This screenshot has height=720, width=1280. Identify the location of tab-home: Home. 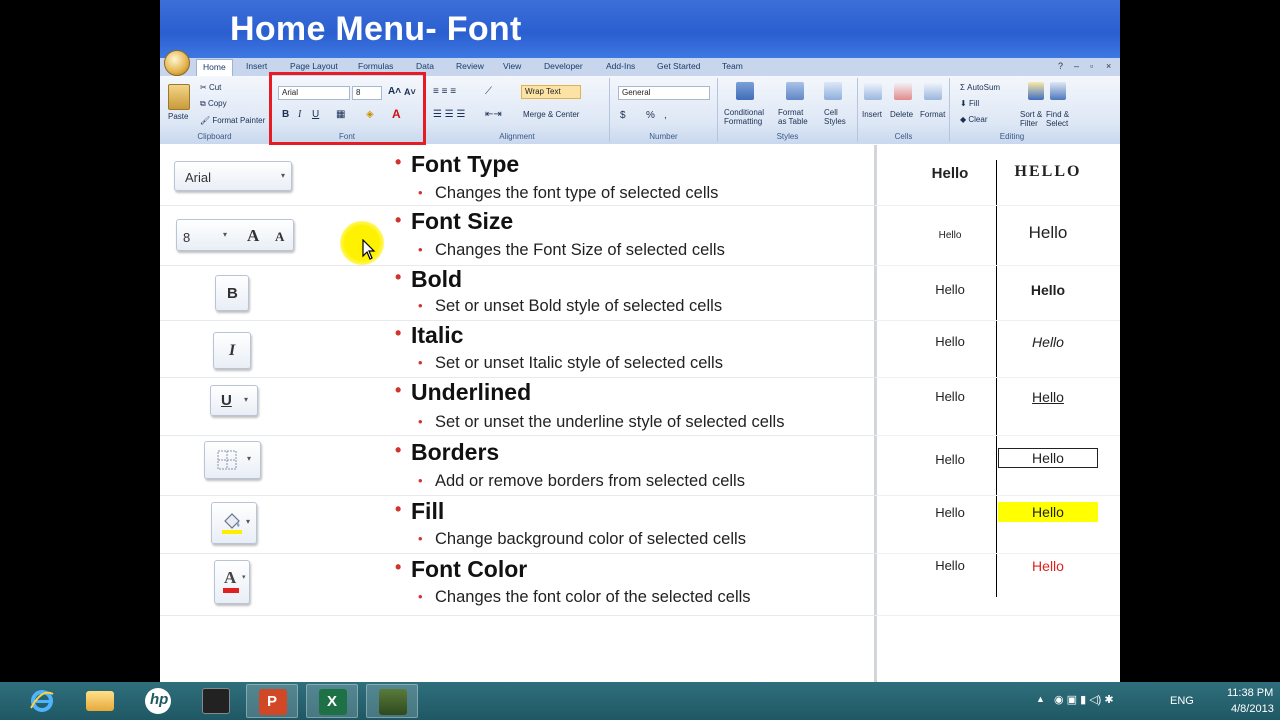
(214, 67).